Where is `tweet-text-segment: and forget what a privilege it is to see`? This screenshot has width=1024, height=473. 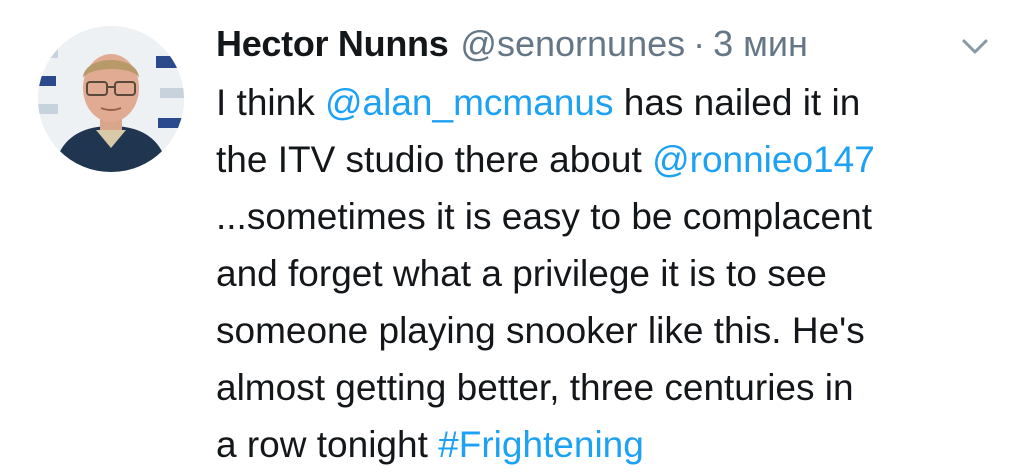 tweet-text-segment: and forget what a privilege it is to see is located at coordinates (521, 273).